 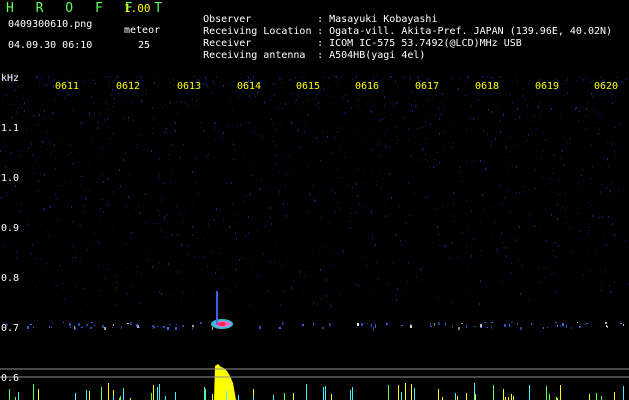 What do you see at coordinates (144, 45) in the screenshot?
I see `meteor-count: 25` at bounding box center [144, 45].